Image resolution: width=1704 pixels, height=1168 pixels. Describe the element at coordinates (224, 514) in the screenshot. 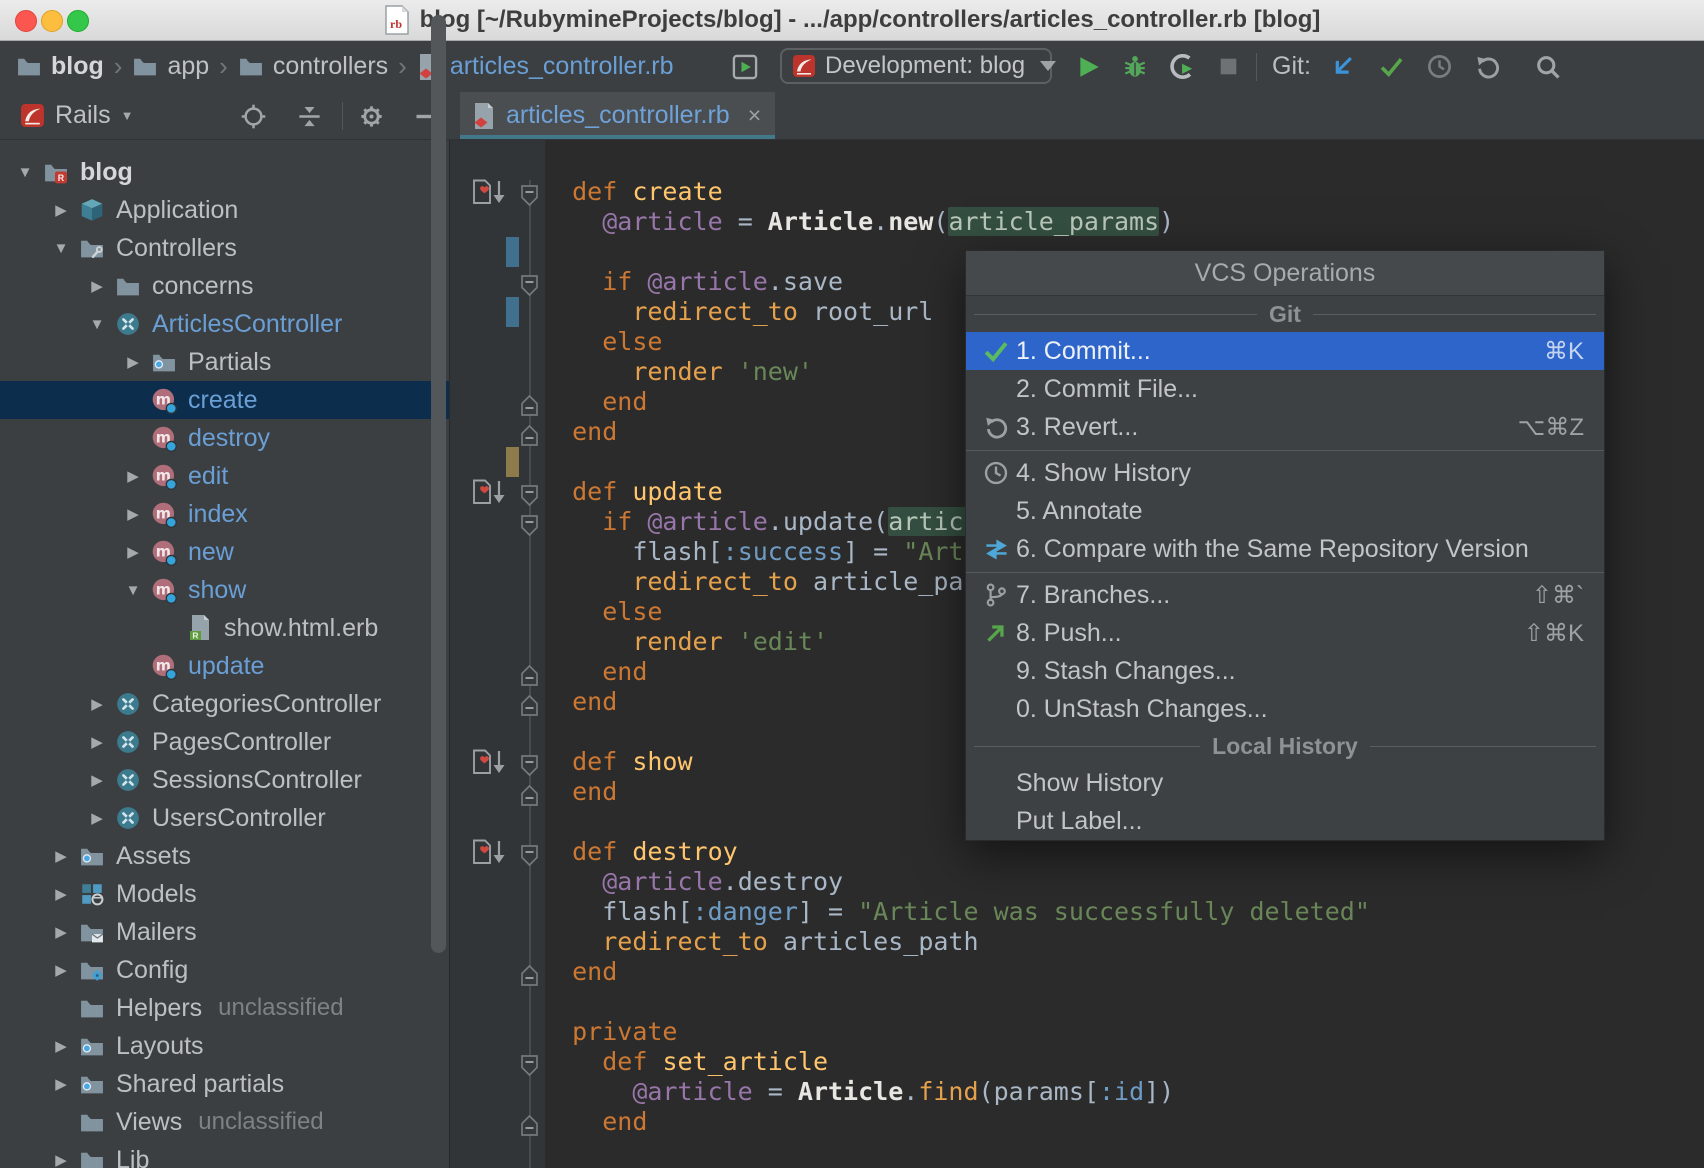

I see `tree-item-index: ▶ m index` at that location.